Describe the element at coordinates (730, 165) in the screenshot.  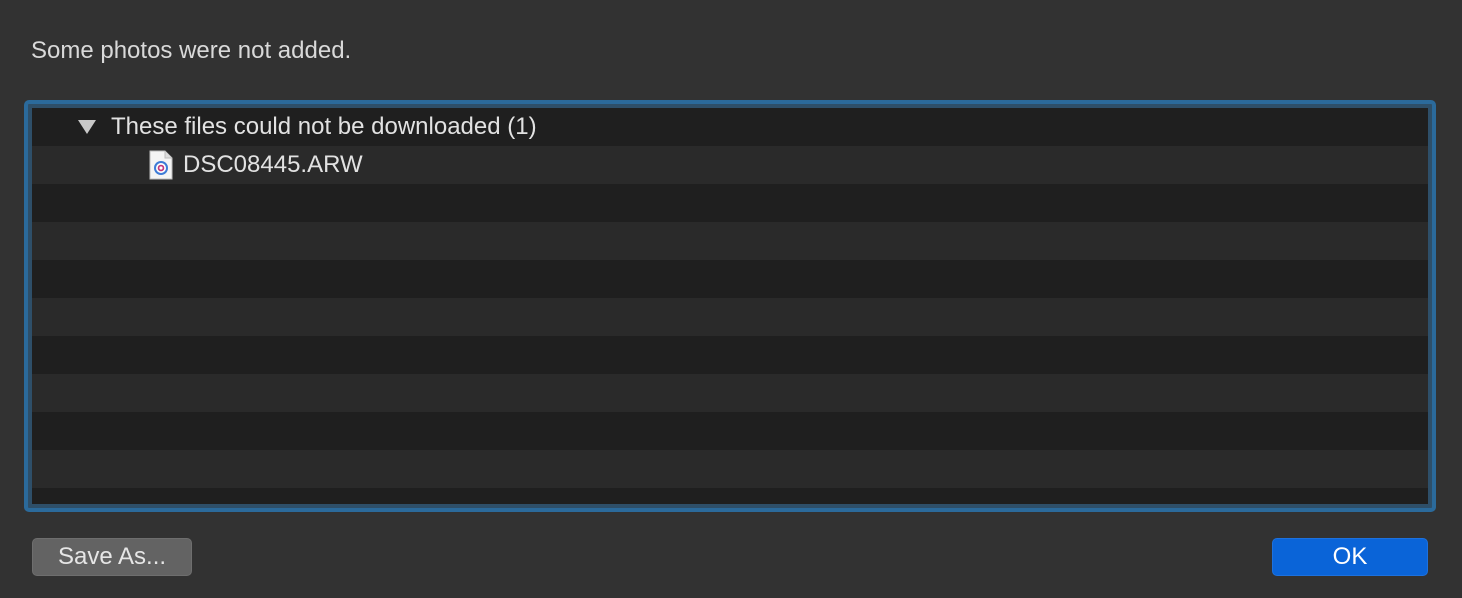
I see `list-item: DSC08445.ARW` at that location.